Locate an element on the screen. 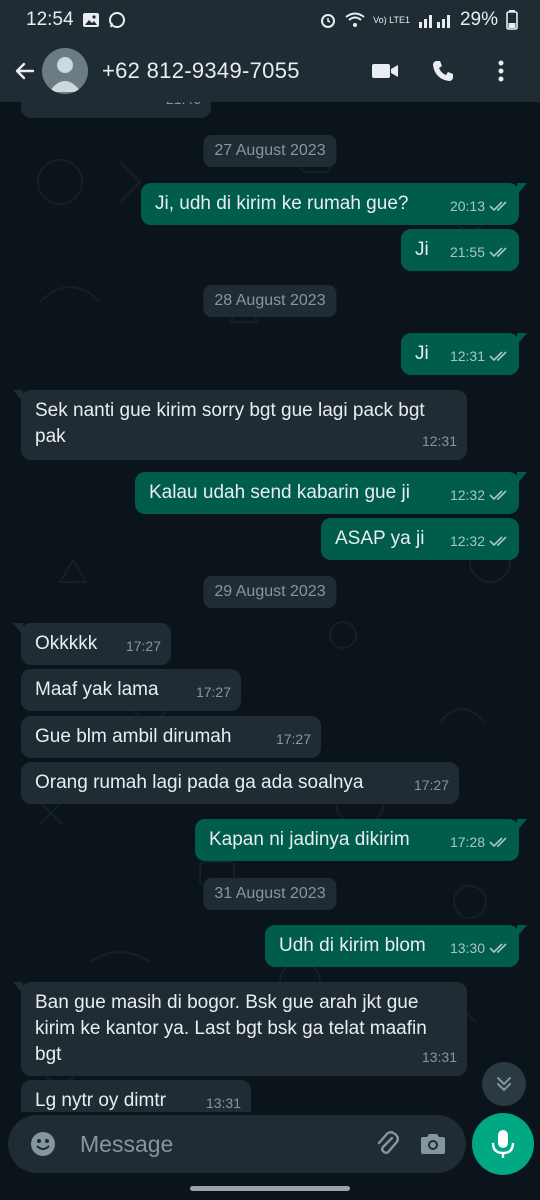 The width and height of the screenshot is (540, 1200). message-meta: 13:30 is located at coordinates (479, 948).